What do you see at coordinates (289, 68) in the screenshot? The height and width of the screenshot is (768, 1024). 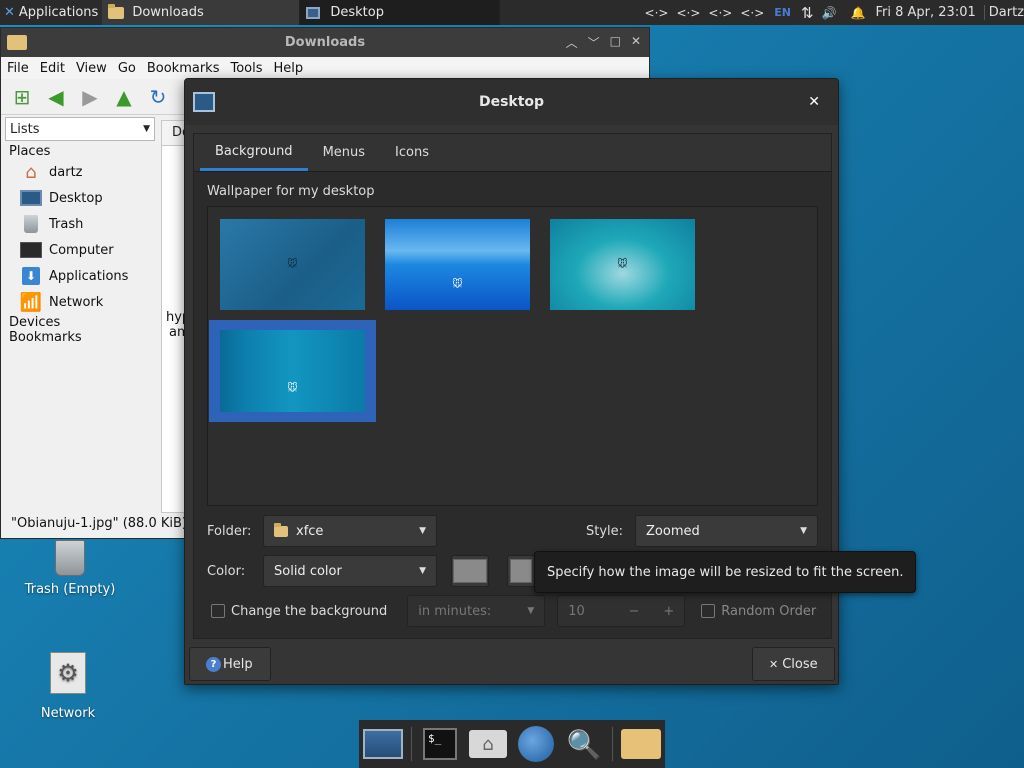 I see `menu-help: Help` at bounding box center [289, 68].